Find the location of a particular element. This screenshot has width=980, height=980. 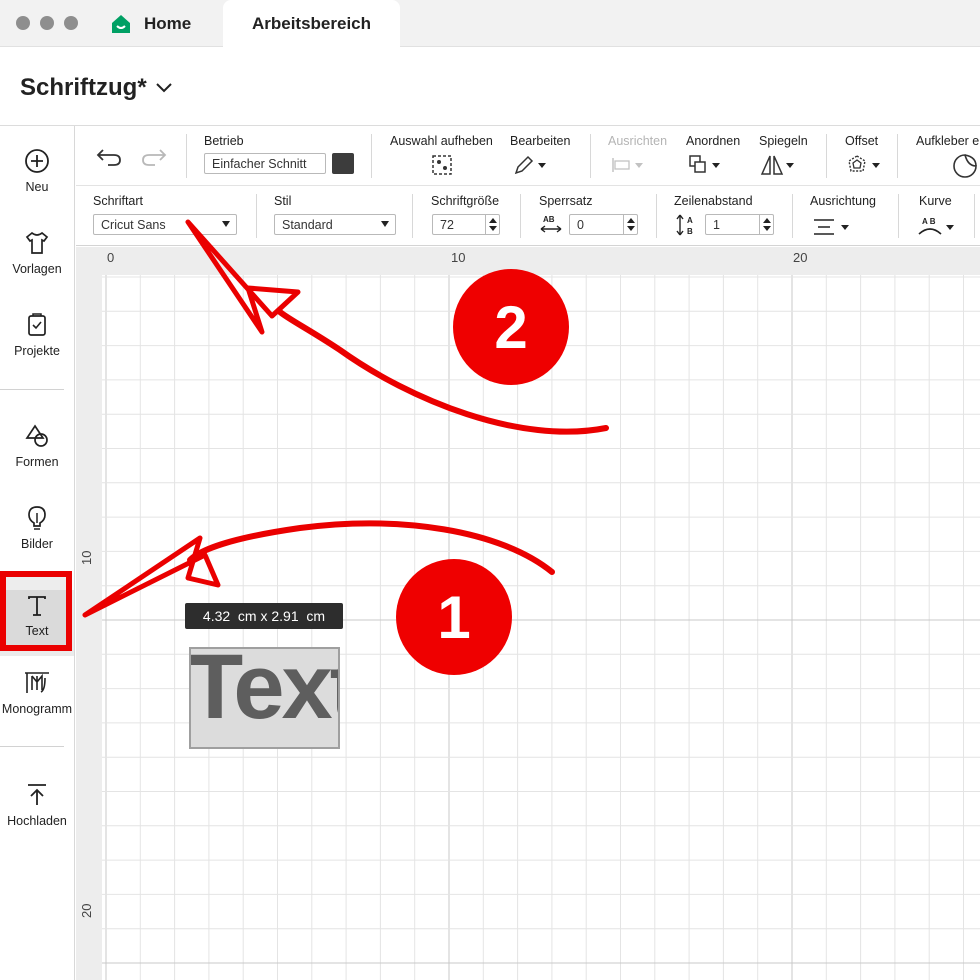

sidebar-item-bilder: Bilder is located at coordinates (37, 528).